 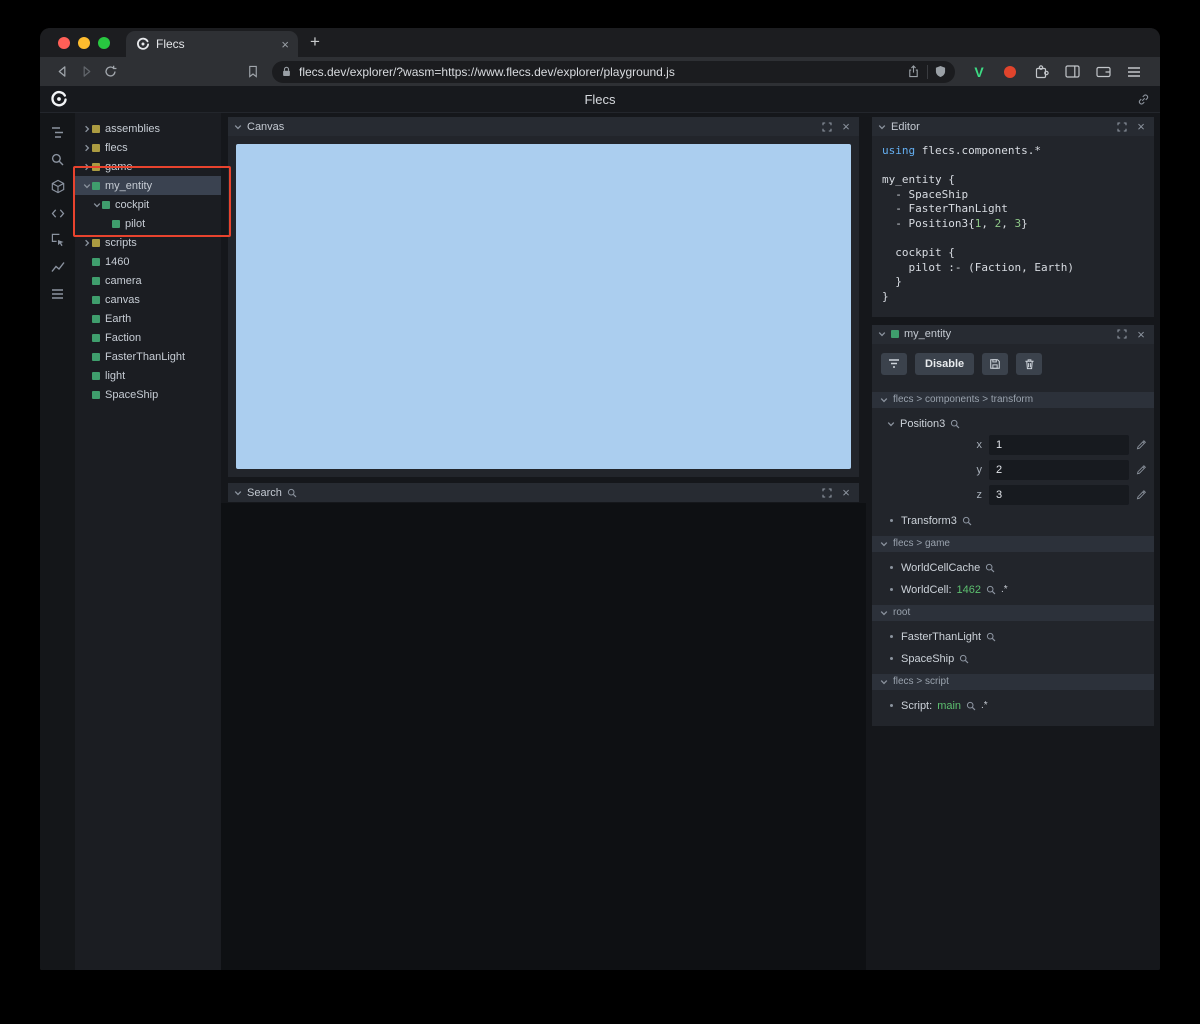 What do you see at coordinates (1013, 424) in the screenshot?
I see `component-row-Position3: Position3` at bounding box center [1013, 424].